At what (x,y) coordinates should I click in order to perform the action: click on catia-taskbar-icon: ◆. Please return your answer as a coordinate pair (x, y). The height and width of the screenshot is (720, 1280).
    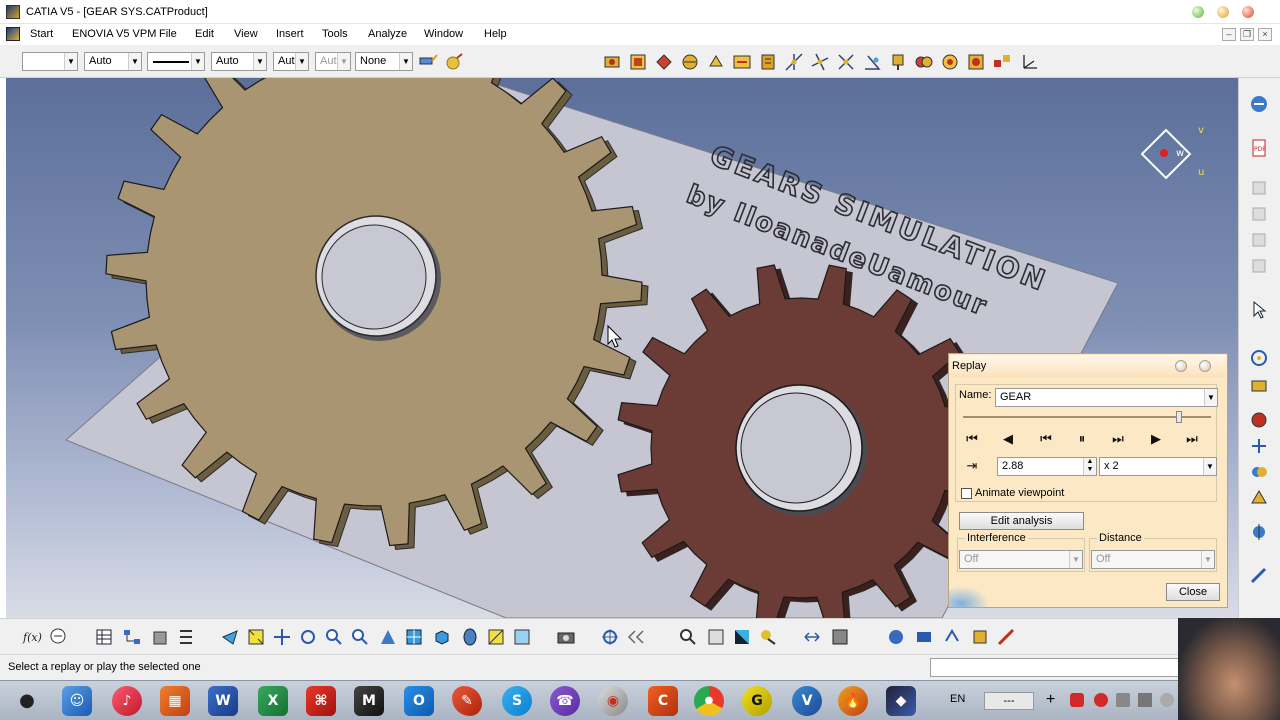
    Looking at the image, I should click on (901, 701).